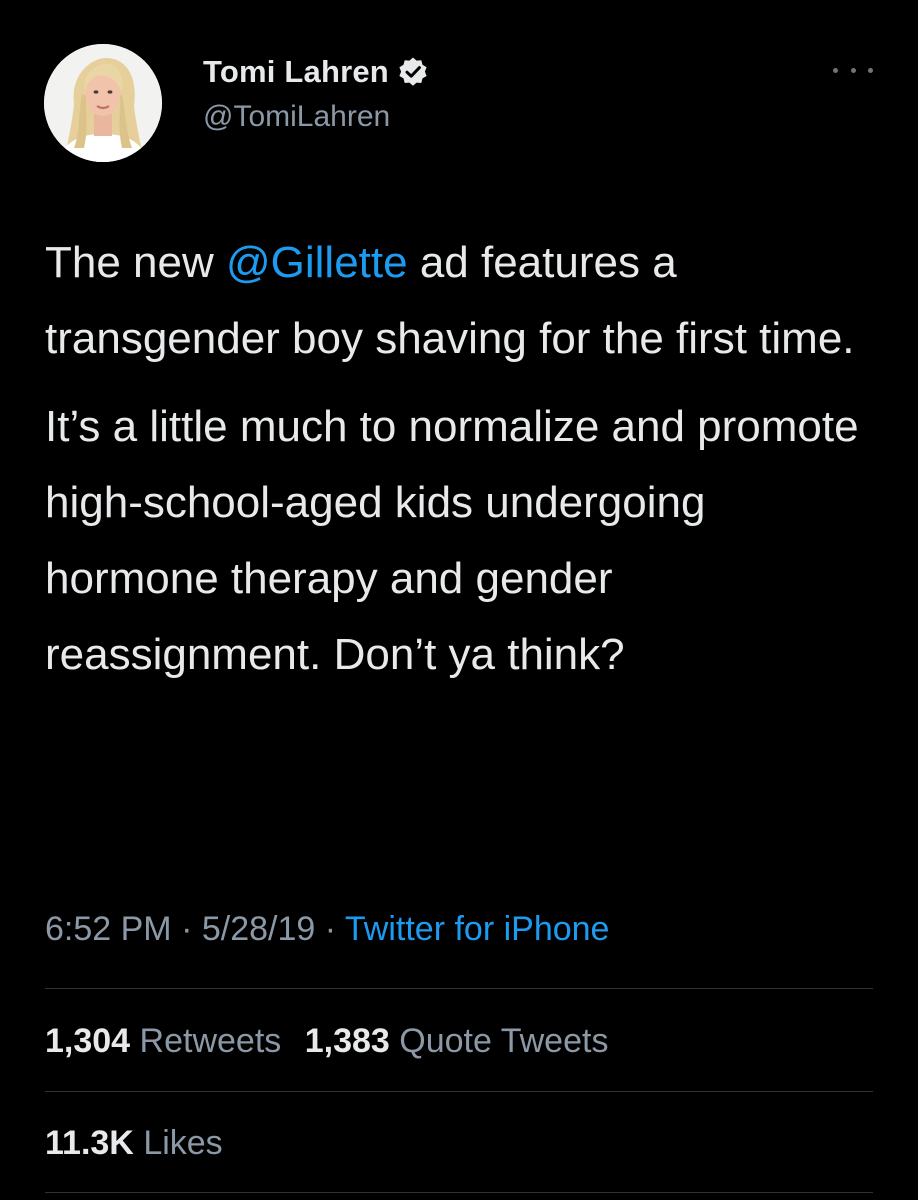 The image size is (918, 1200). What do you see at coordinates (296, 117) in the screenshot?
I see `author-handle: @TomiLahren` at bounding box center [296, 117].